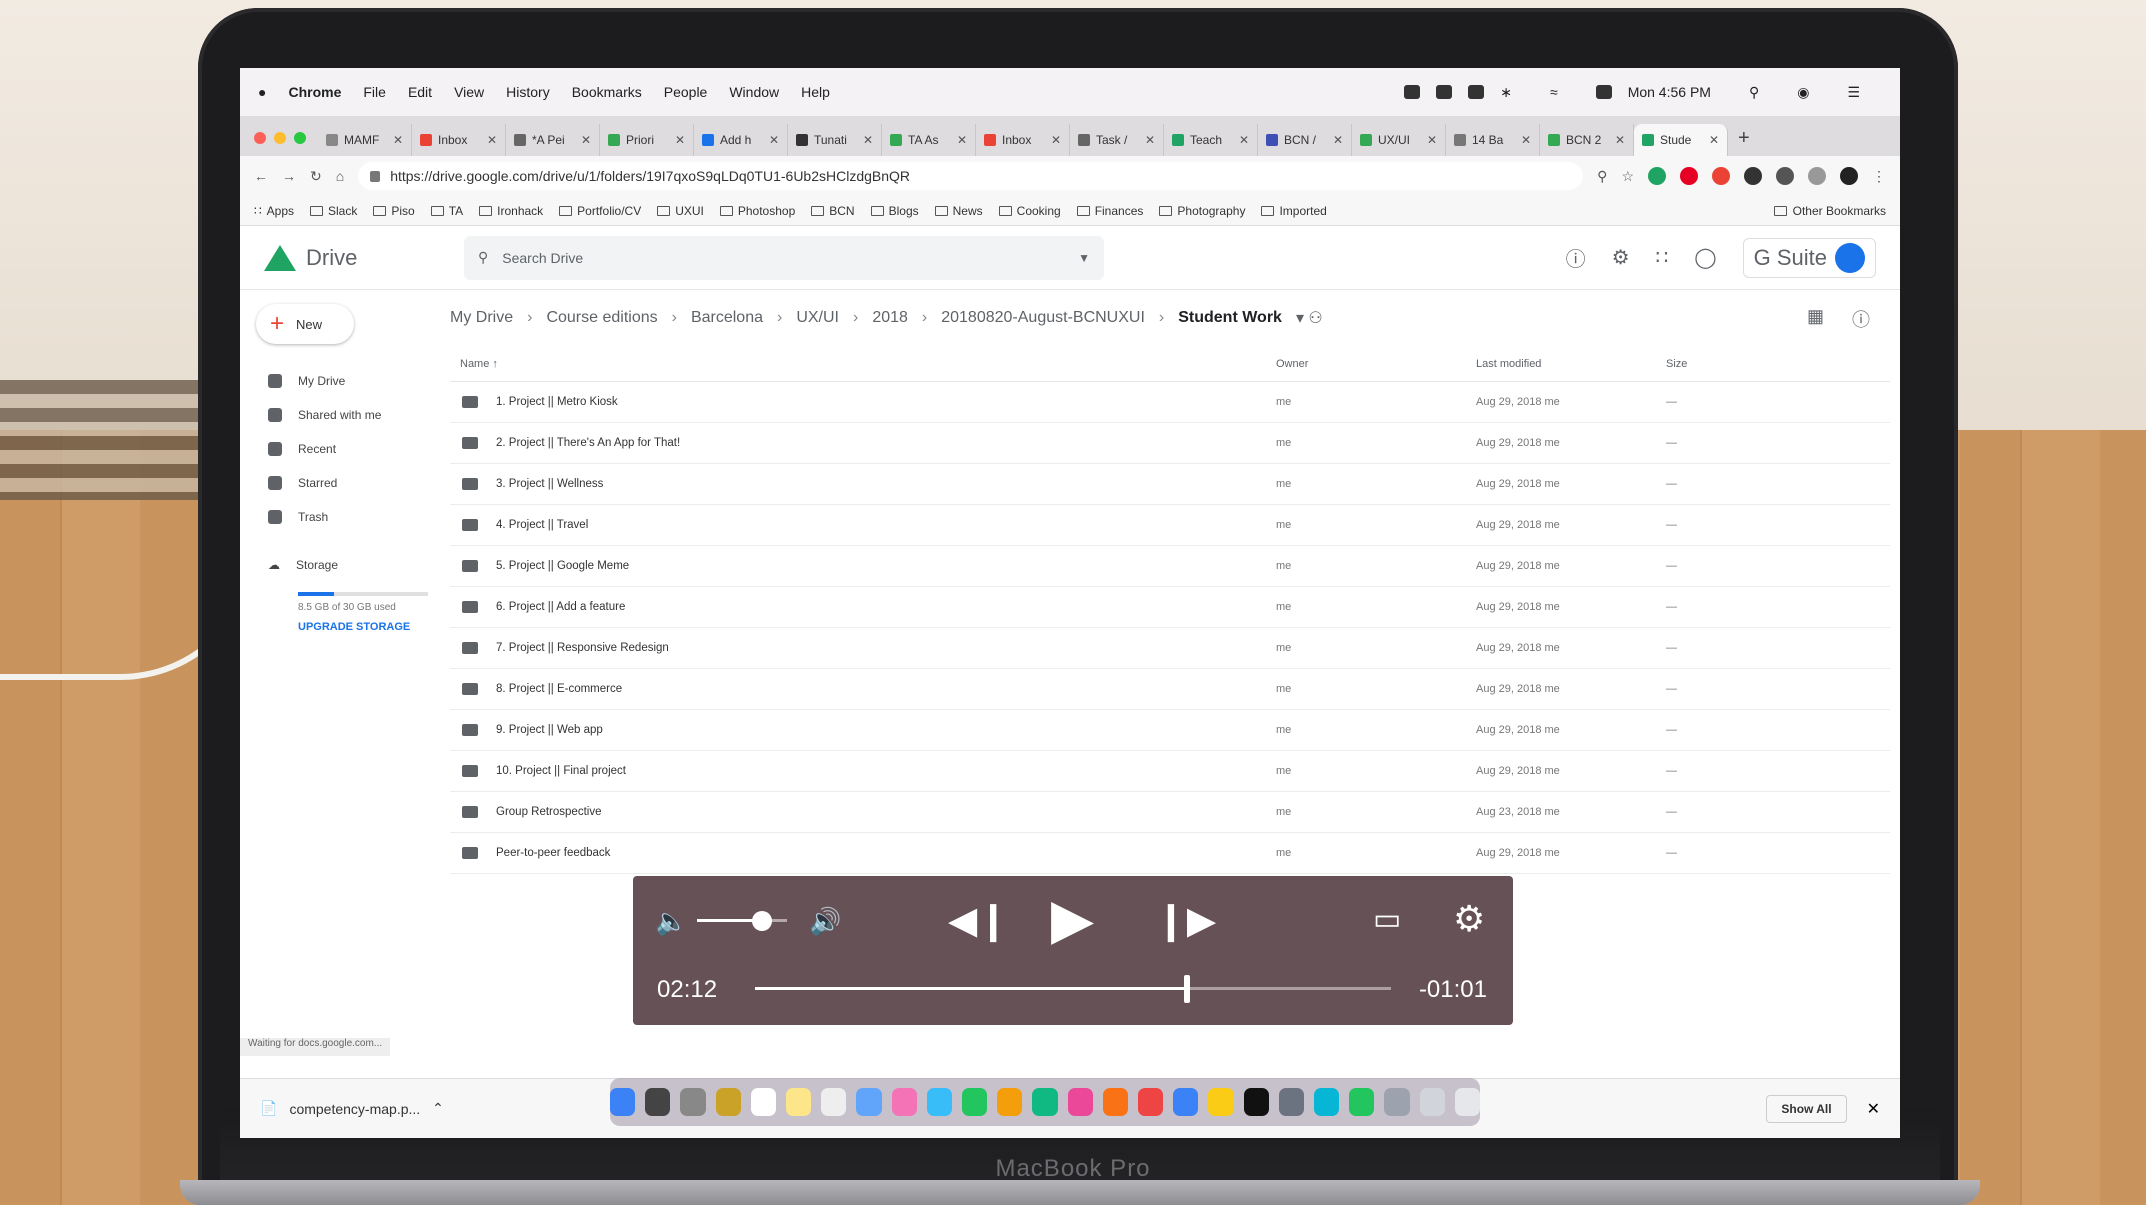 The image size is (2146, 1205). Describe the element at coordinates (1861, 319) in the screenshot. I see `info-icon: ⓘ` at that location.